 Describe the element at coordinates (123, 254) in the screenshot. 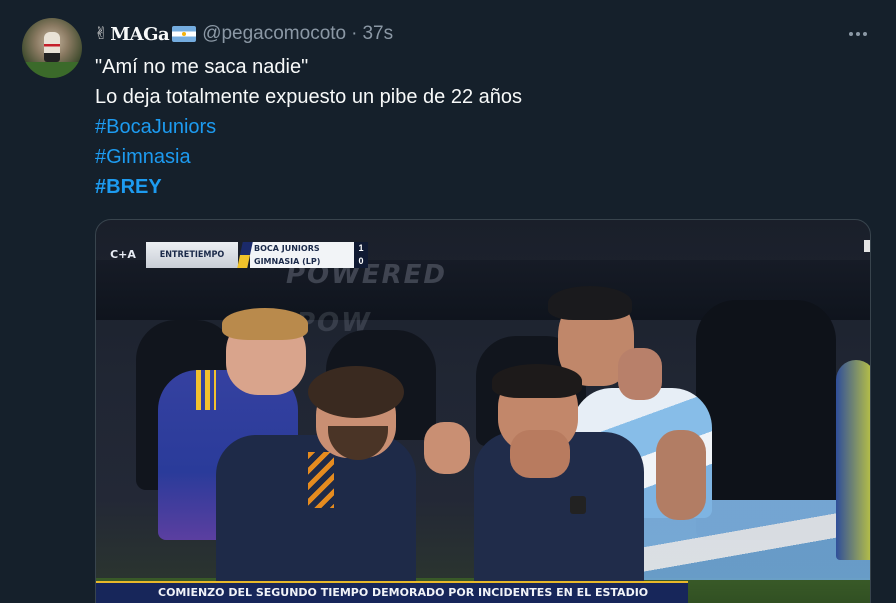

I see `broadcaster-logo: C+A` at that location.